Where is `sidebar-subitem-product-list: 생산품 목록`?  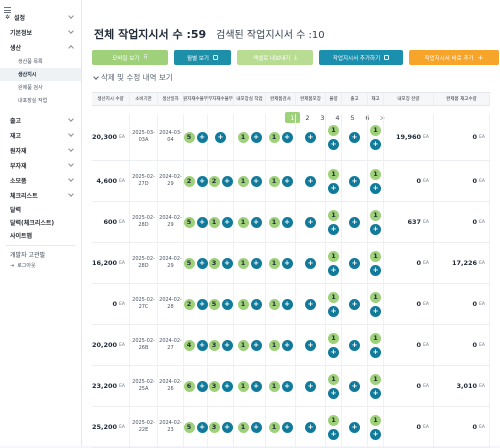
sidebar-subitem-product-list: 생산품 목록 is located at coordinates (40, 61).